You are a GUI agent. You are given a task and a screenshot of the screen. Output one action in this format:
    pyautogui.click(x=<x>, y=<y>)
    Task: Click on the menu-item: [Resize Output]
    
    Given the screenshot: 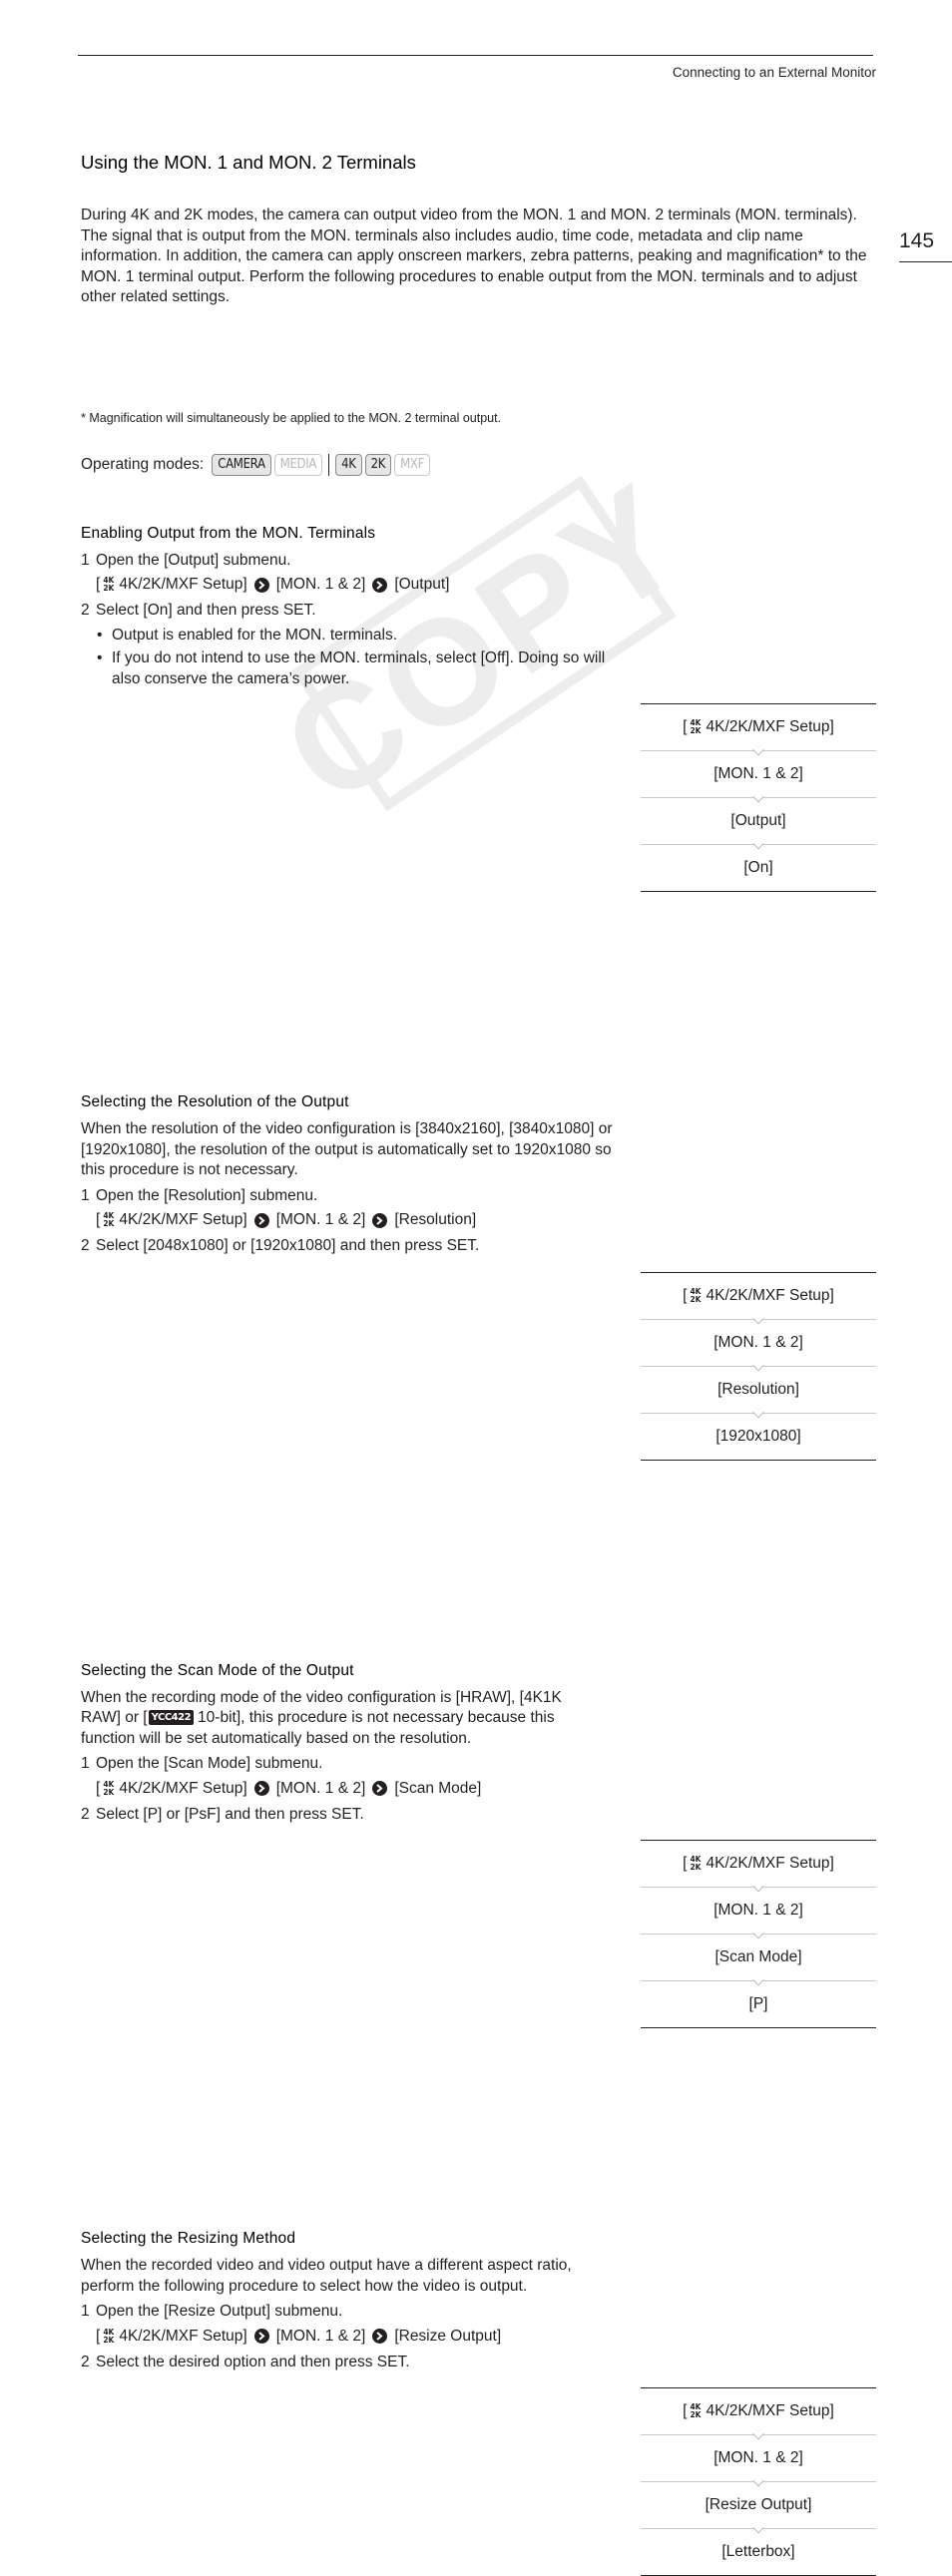 What is the action you would take?
    pyautogui.click(x=758, y=2504)
    